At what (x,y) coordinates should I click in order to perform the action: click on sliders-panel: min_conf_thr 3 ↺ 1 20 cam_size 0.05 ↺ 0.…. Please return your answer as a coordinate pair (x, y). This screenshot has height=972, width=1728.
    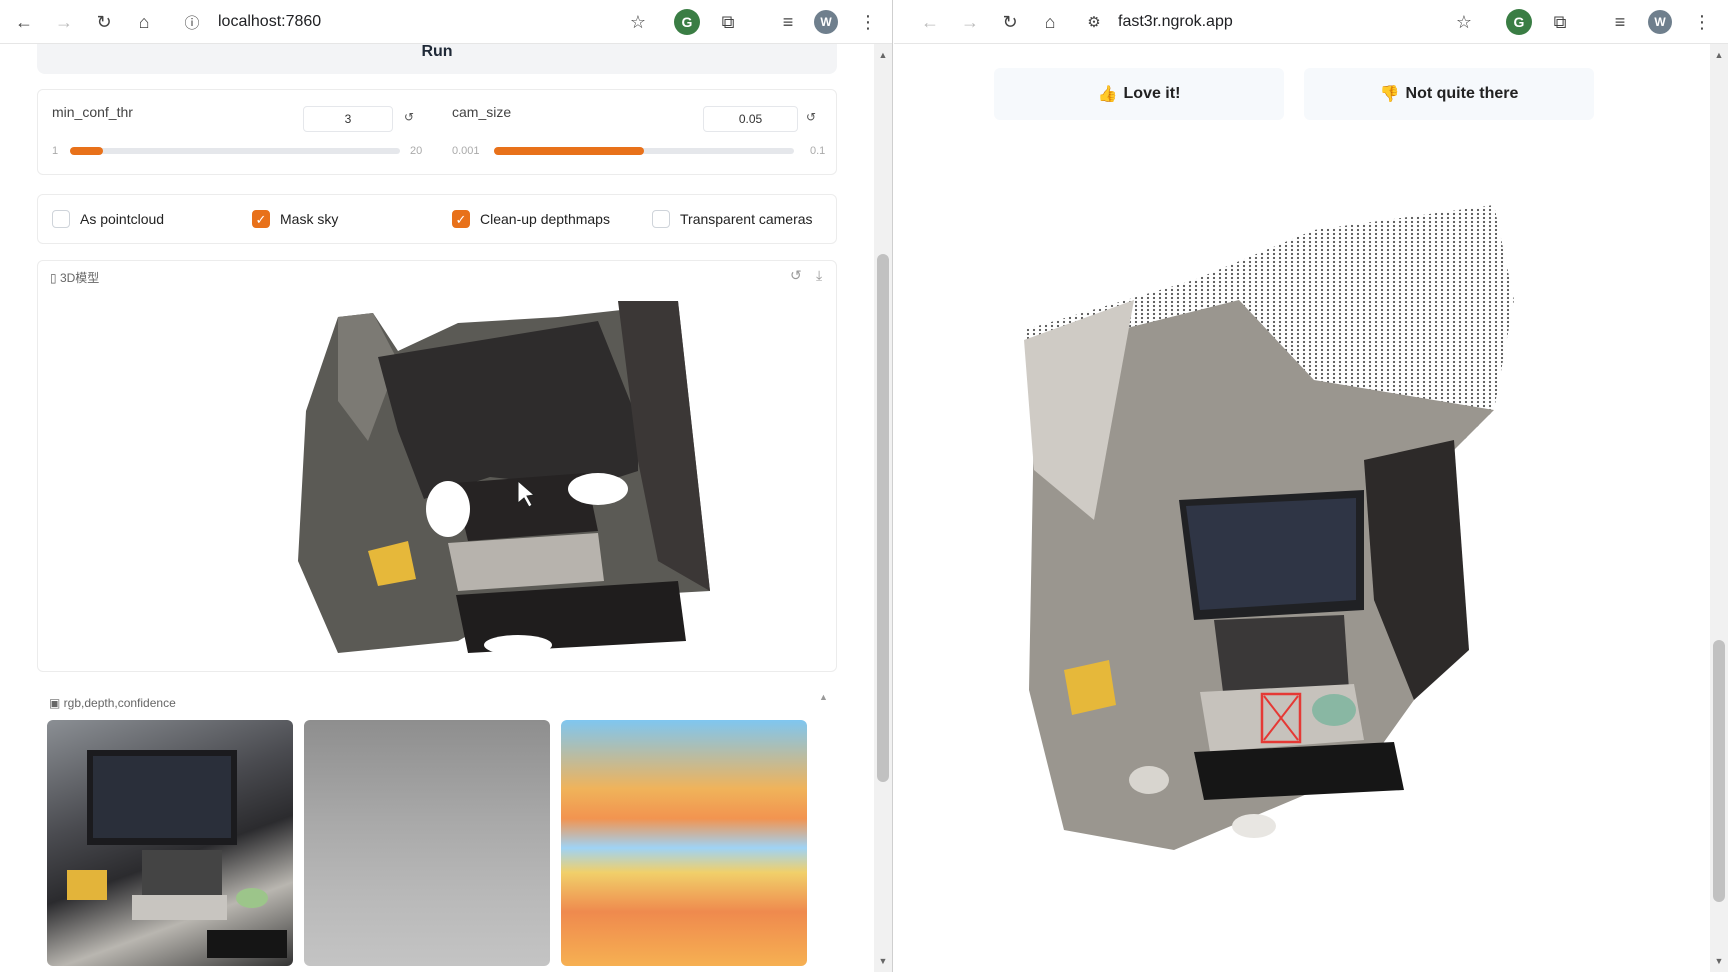
    Looking at the image, I should click on (437, 132).